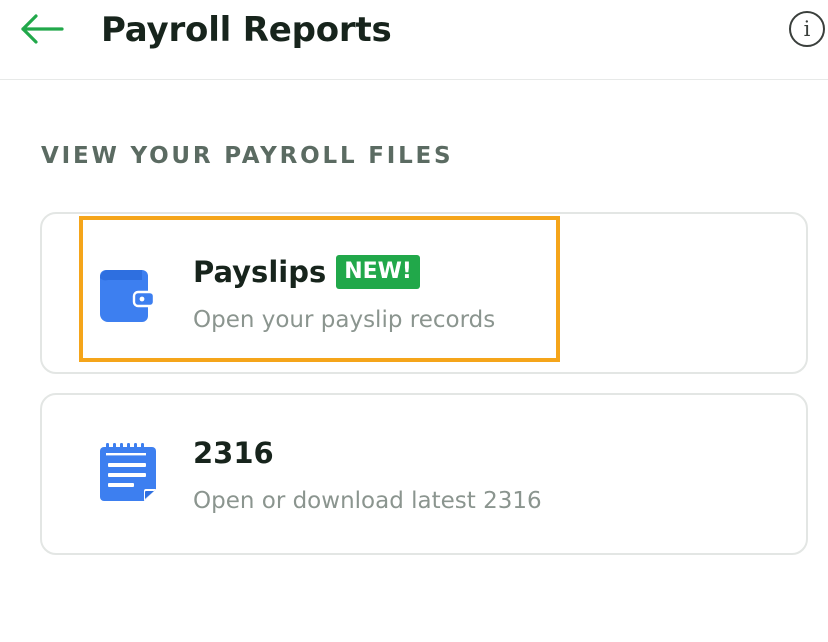 The width and height of the screenshot is (828, 642). I want to click on arrow-left-icon, so click(42, 29).